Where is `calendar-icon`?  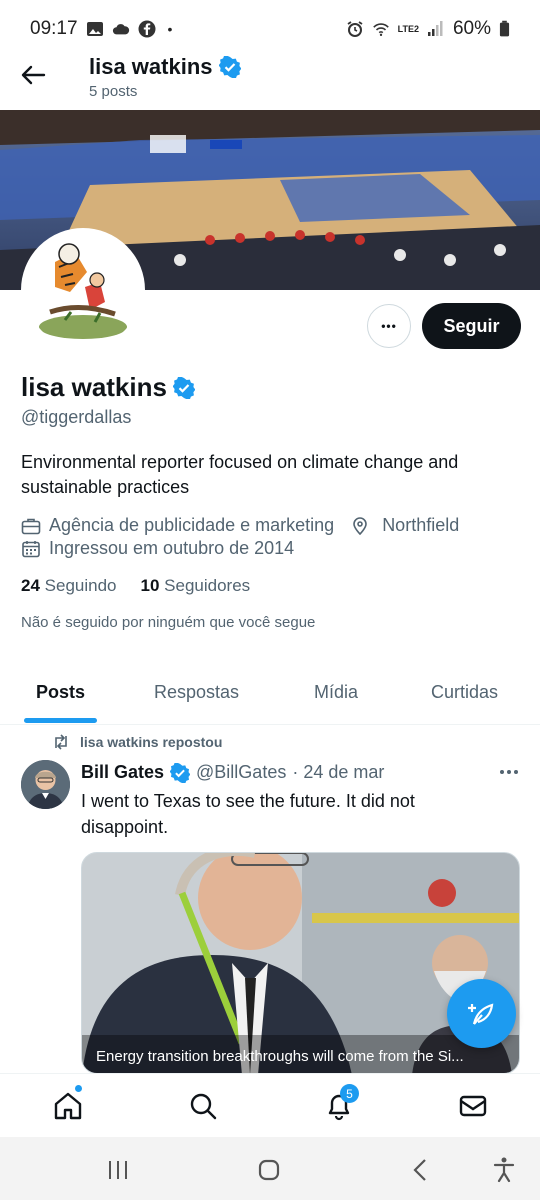 calendar-icon is located at coordinates (31, 548).